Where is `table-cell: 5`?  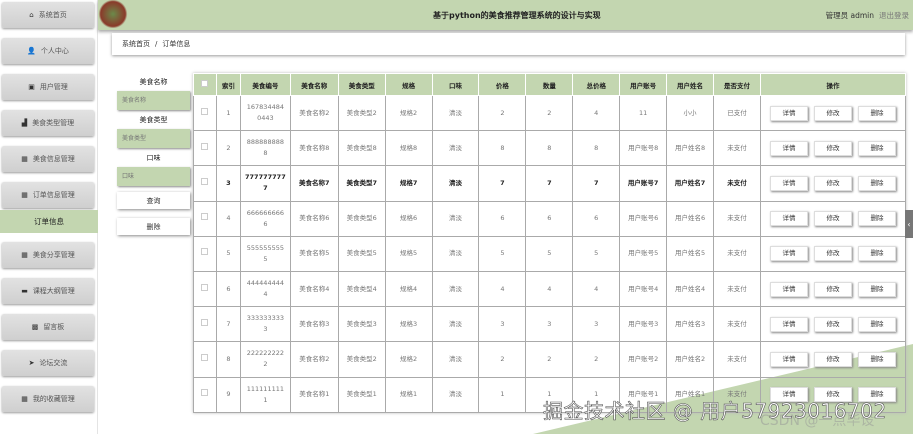 table-cell: 5 is located at coordinates (596, 253).